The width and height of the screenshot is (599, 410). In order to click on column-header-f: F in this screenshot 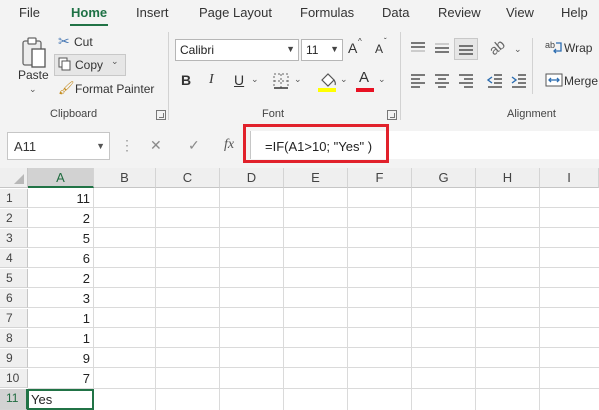, I will do `click(380, 178)`.